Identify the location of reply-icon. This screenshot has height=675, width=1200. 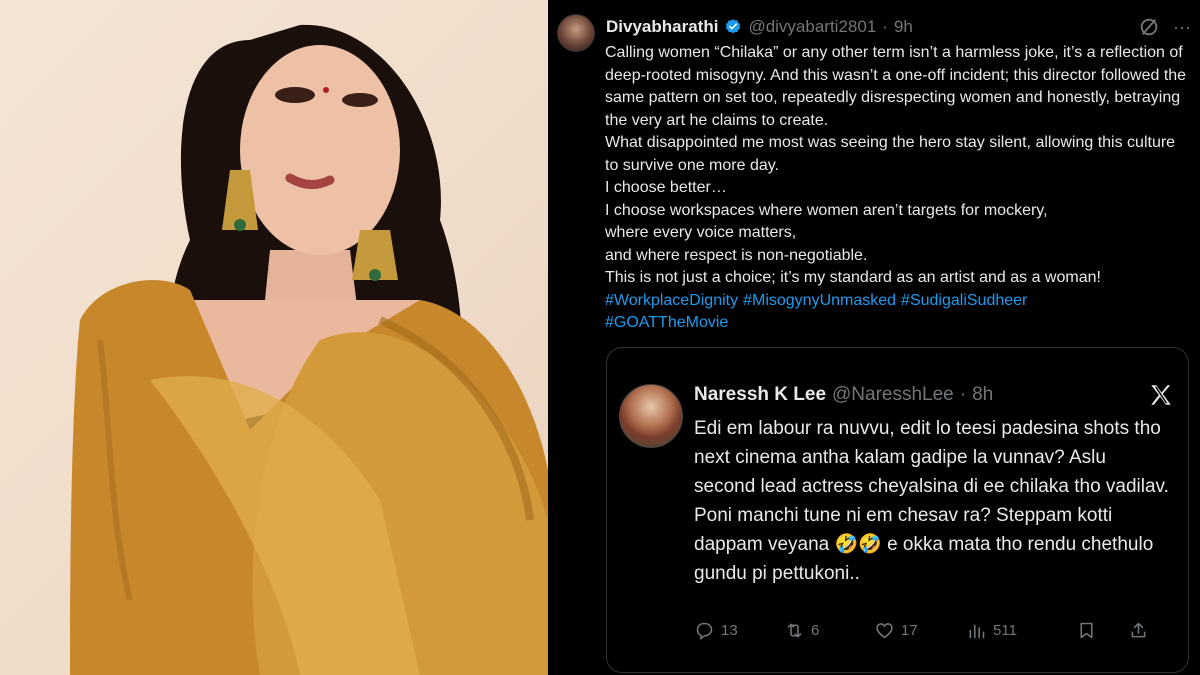
(704, 631).